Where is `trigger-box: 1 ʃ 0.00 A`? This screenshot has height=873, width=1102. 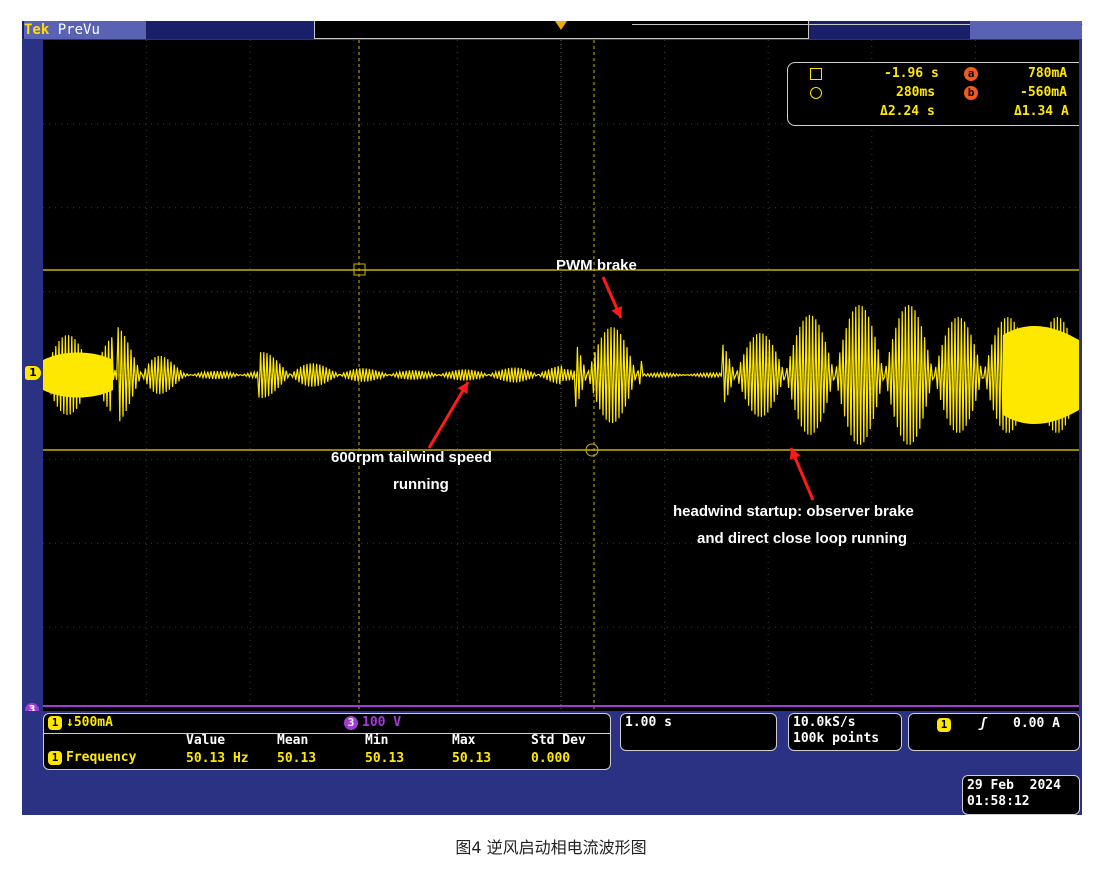 trigger-box: 1 ʃ 0.00 A is located at coordinates (994, 732).